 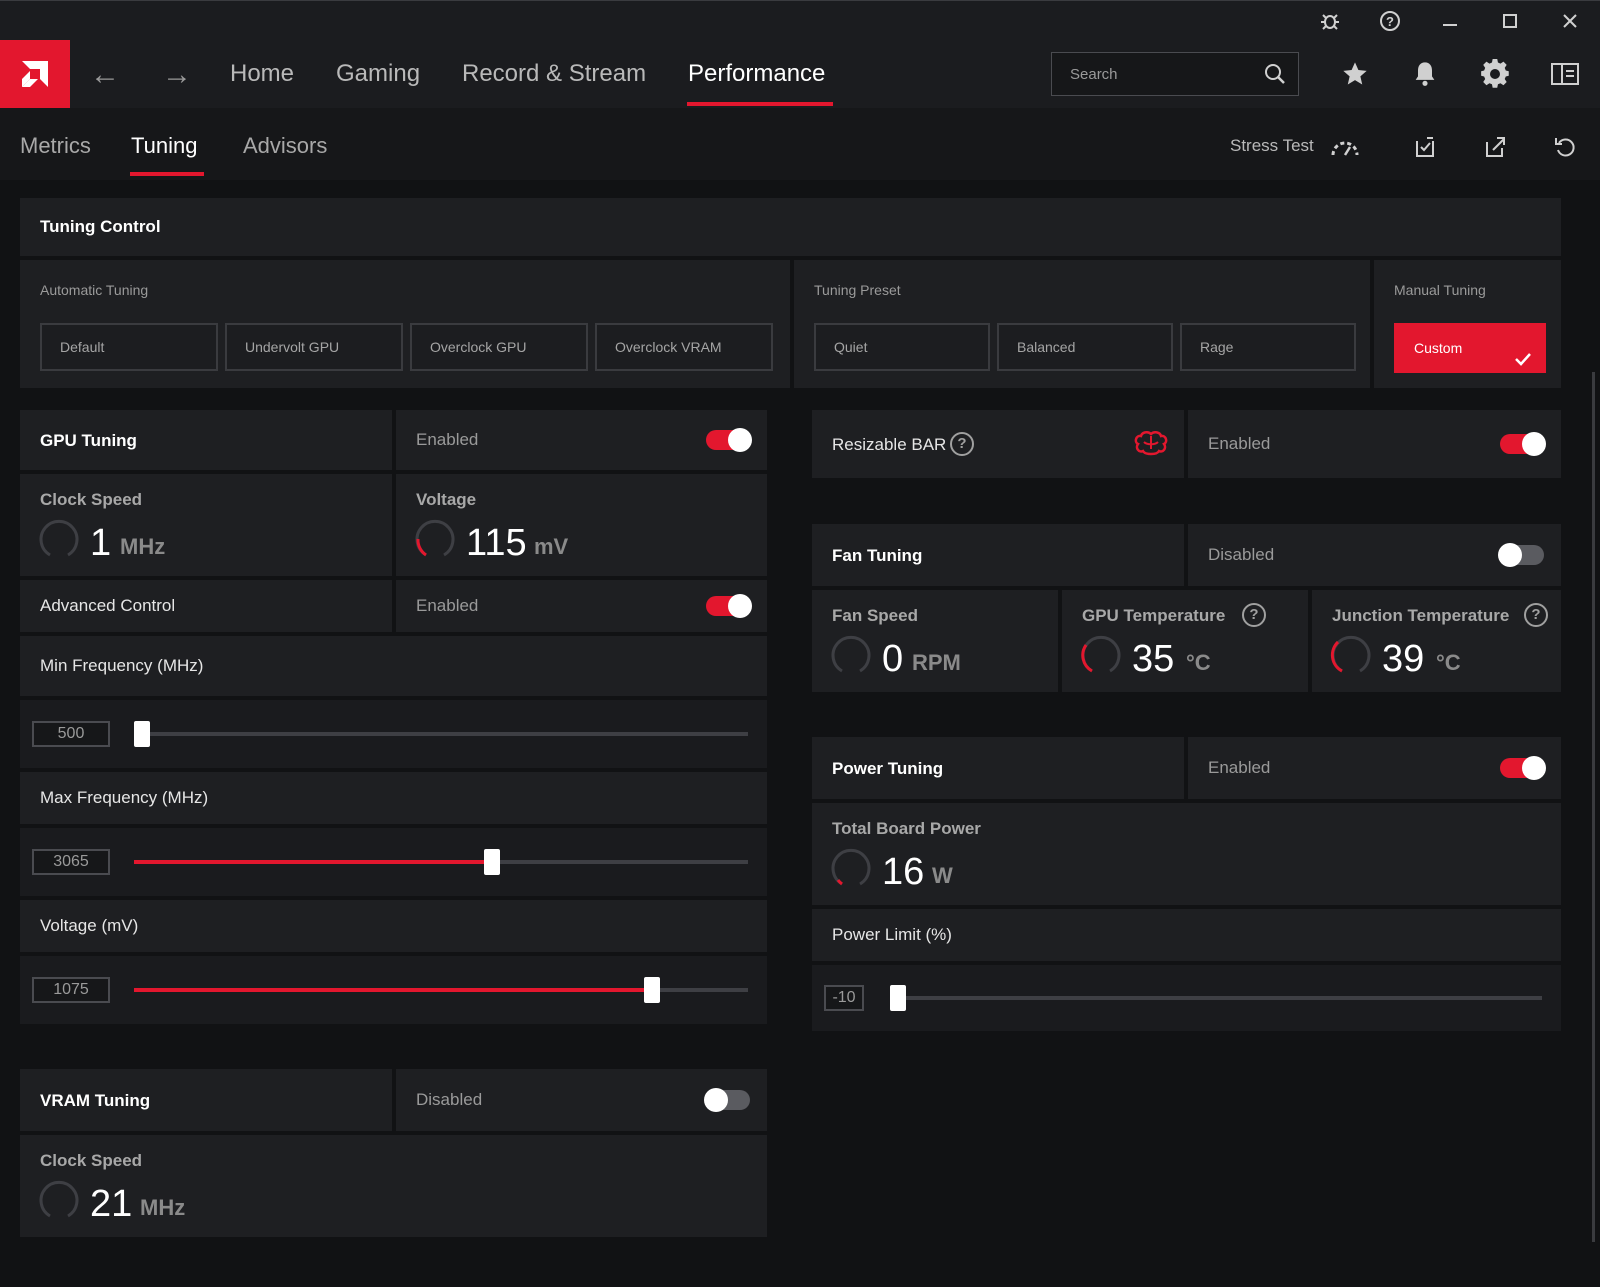 What do you see at coordinates (71, 734) in the screenshot?
I see `min-frequency-value: 500` at bounding box center [71, 734].